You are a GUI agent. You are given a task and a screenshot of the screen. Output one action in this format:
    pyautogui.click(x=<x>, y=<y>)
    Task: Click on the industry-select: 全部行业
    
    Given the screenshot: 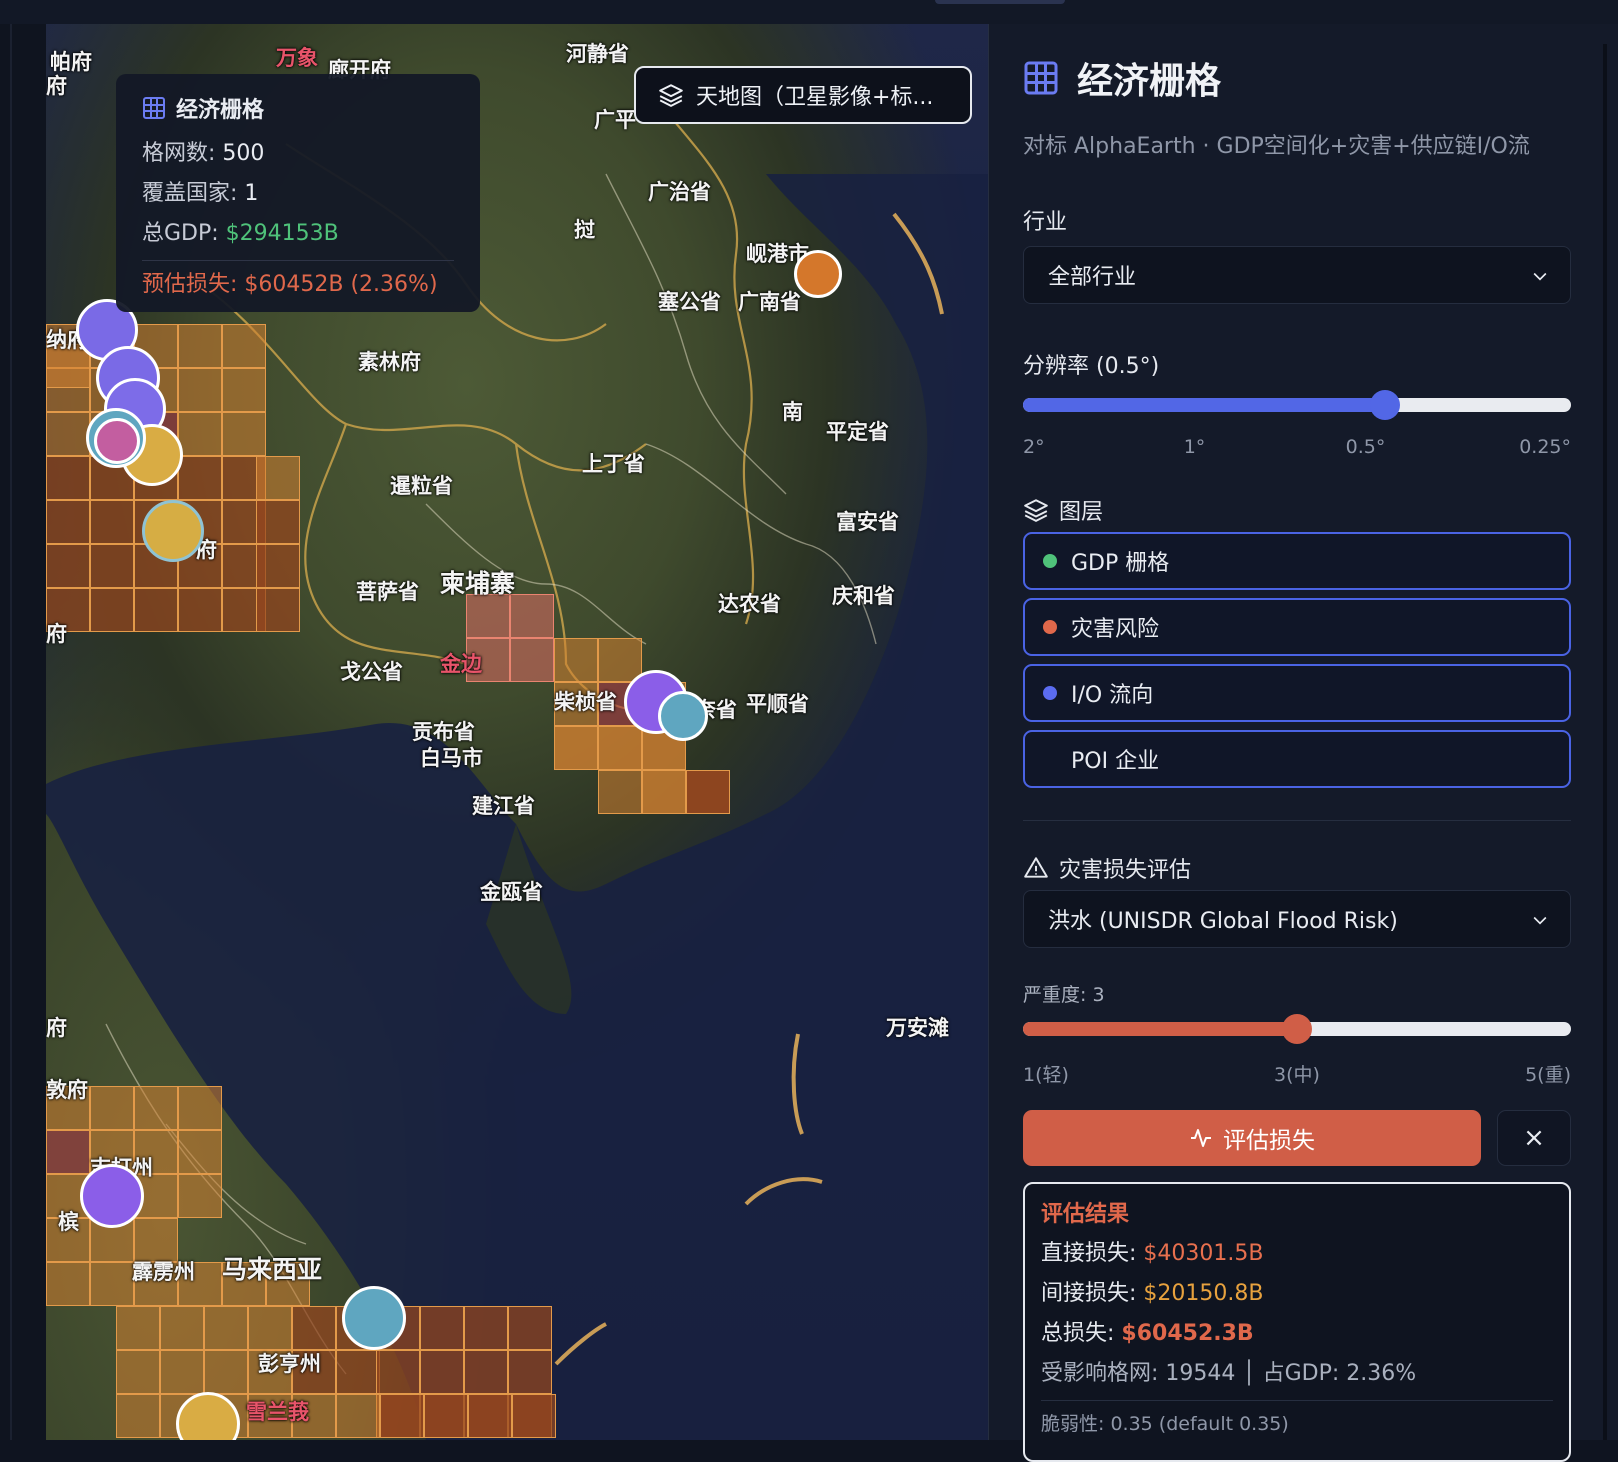 What is the action you would take?
    pyautogui.click(x=1297, y=275)
    